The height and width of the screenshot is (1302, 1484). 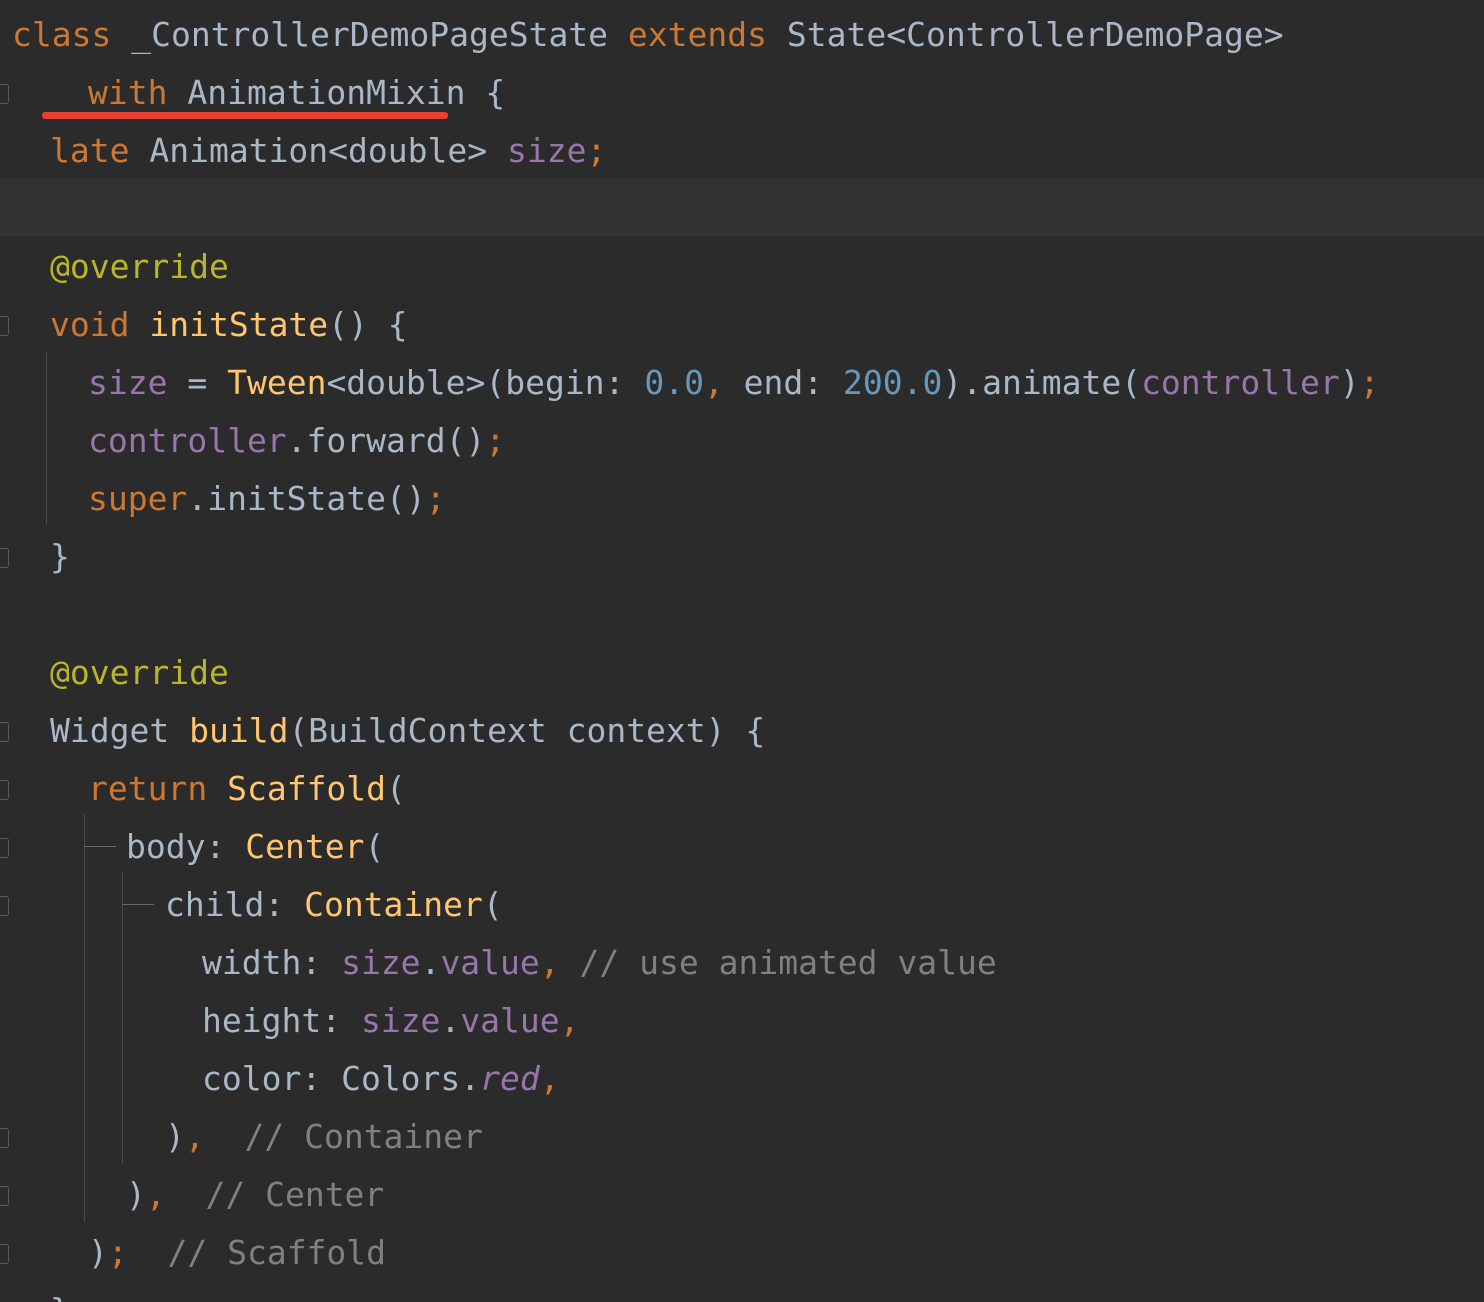 What do you see at coordinates (272, 962) in the screenshot?
I see `named-arg: width:` at bounding box center [272, 962].